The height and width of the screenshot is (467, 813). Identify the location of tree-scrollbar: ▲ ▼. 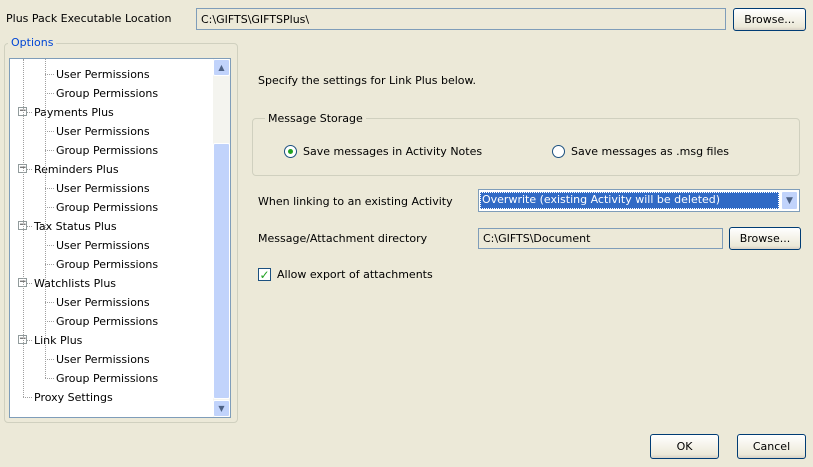
(221, 238).